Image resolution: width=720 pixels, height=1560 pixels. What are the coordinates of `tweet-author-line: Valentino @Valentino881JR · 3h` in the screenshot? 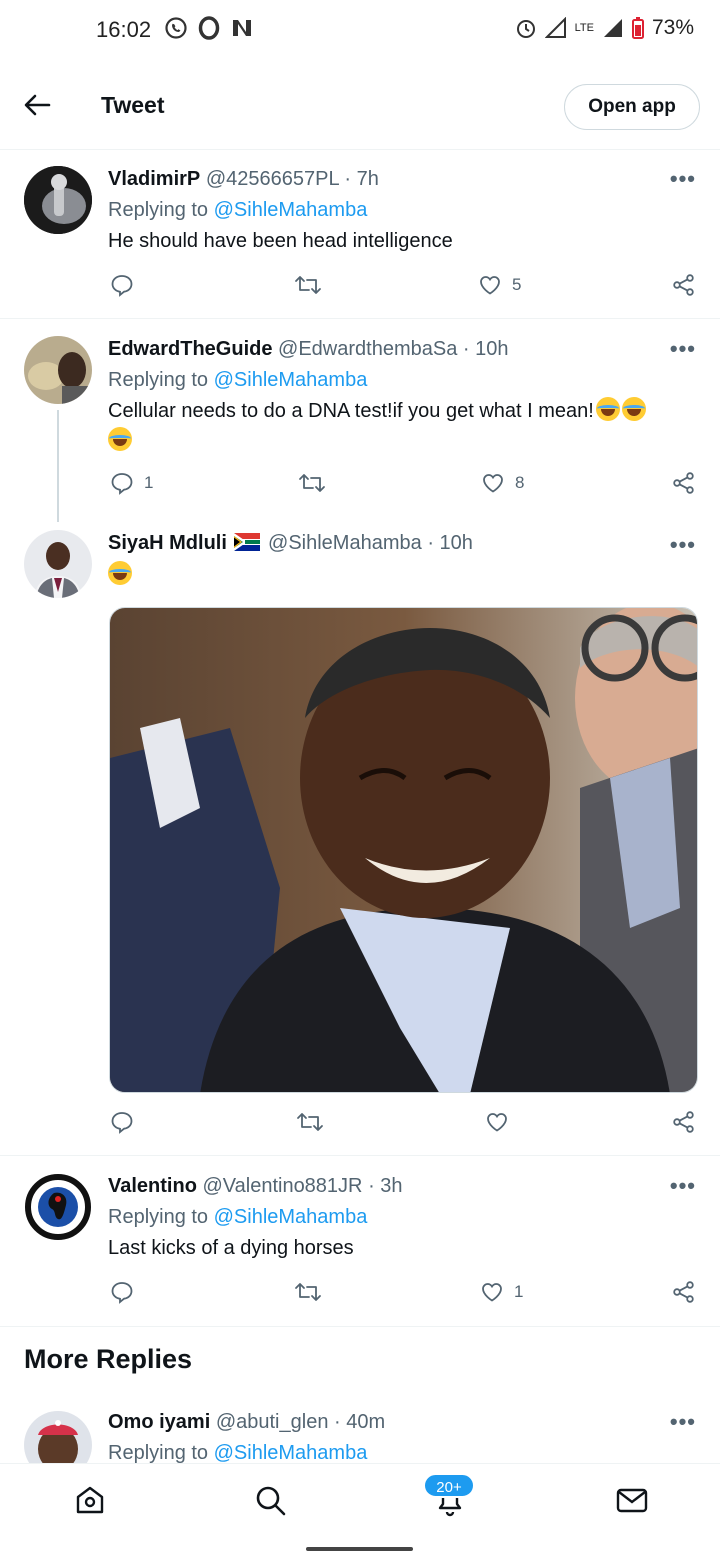 It's located at (255, 1186).